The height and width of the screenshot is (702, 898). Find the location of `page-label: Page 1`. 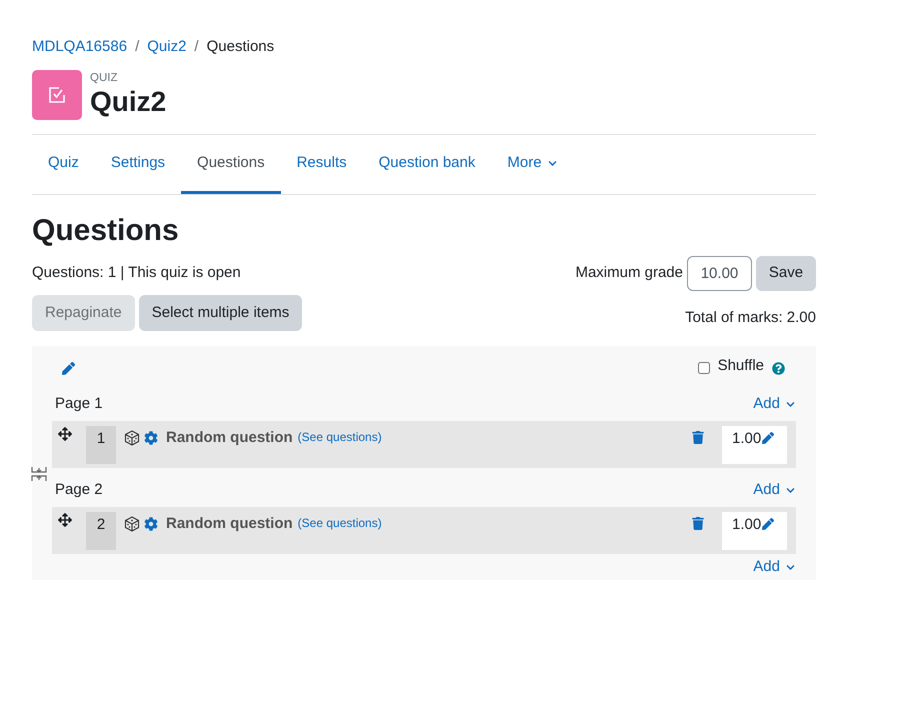

page-label: Page 1 is located at coordinates (79, 404).